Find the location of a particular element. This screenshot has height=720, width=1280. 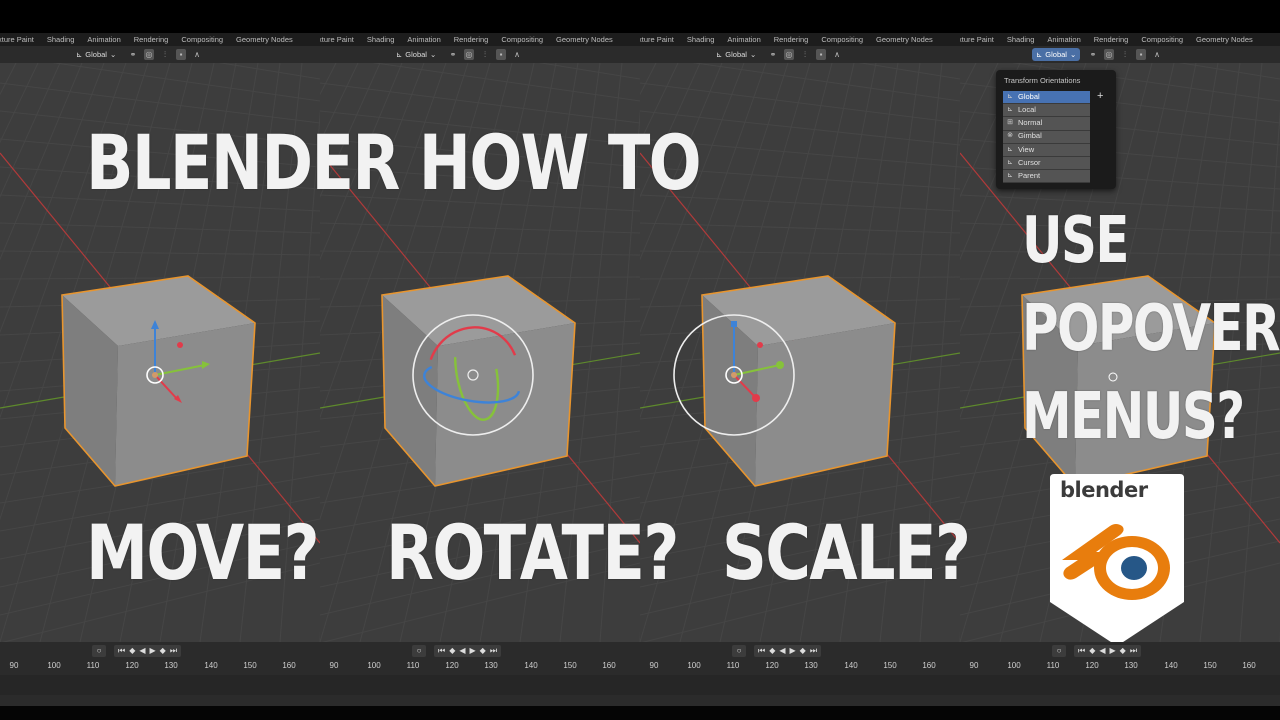

blender-wordmark: blender is located at coordinates (1104, 490).